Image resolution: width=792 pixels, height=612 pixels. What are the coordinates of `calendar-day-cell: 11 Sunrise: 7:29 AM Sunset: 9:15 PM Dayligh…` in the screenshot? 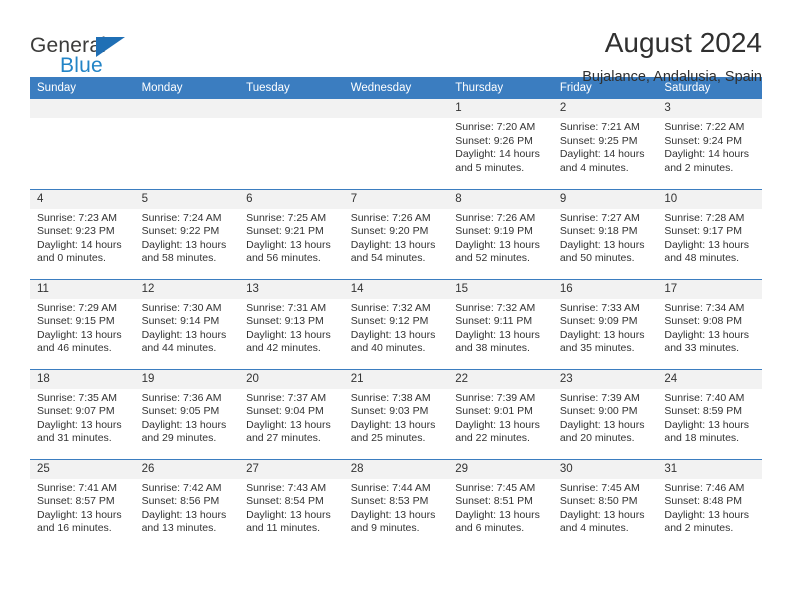 It's located at (82, 323).